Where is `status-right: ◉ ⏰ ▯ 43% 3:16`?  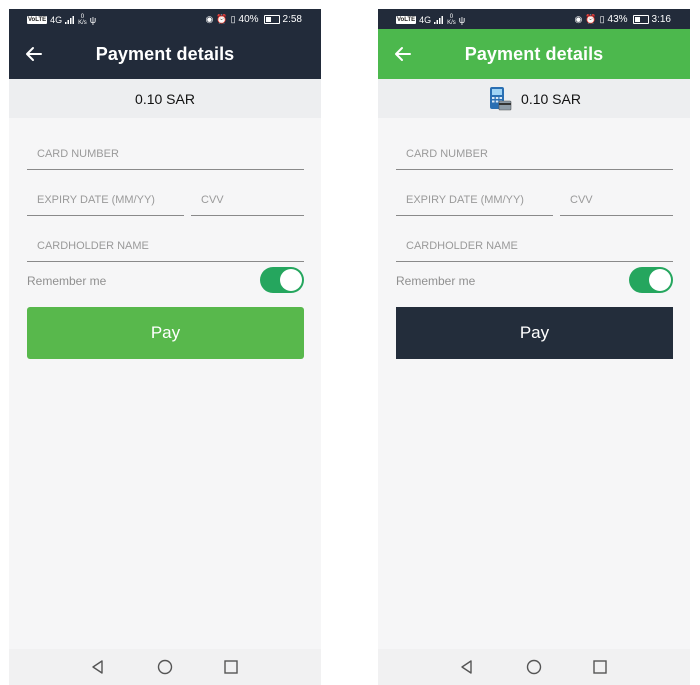
status-right: ◉ ⏰ ▯ 43% 3:16 is located at coordinates (622, 19).